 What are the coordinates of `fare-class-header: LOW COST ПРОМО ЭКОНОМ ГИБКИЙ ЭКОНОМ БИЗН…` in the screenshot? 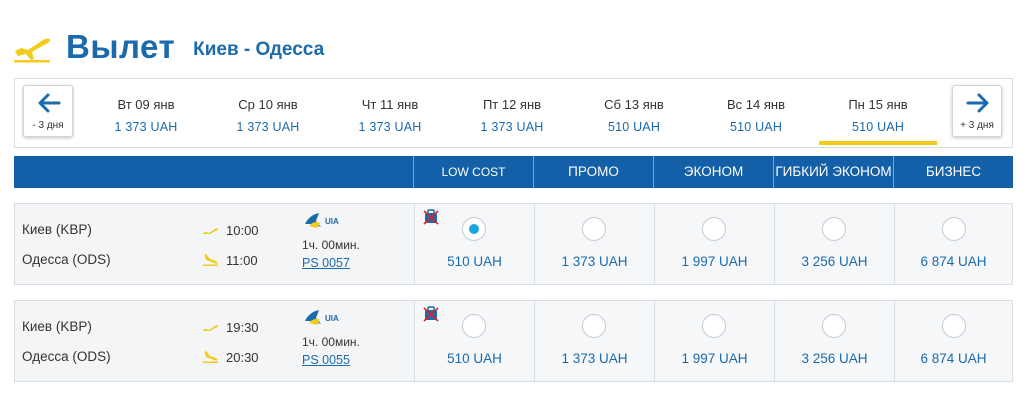 It's located at (513, 172).